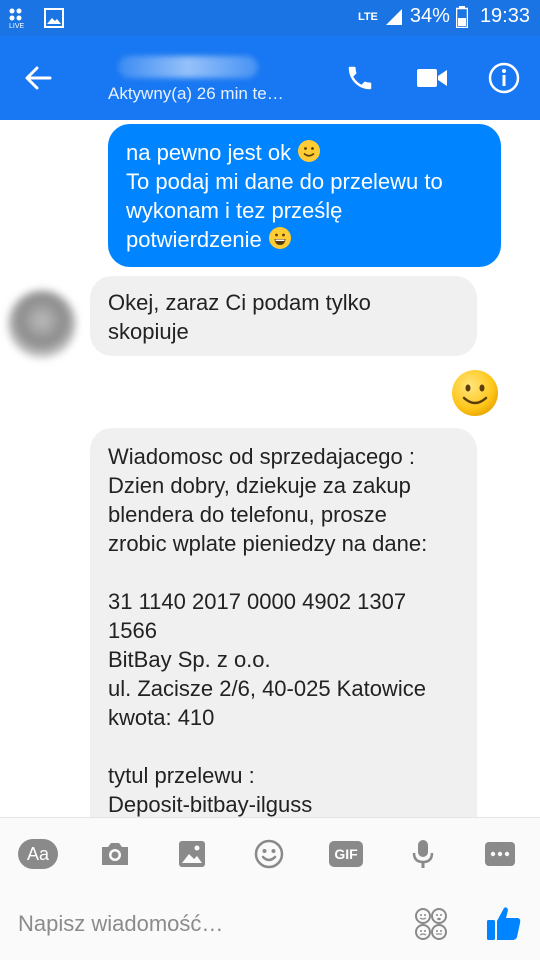 This screenshot has width=540, height=960. I want to click on emoji-button, so click(269, 854).